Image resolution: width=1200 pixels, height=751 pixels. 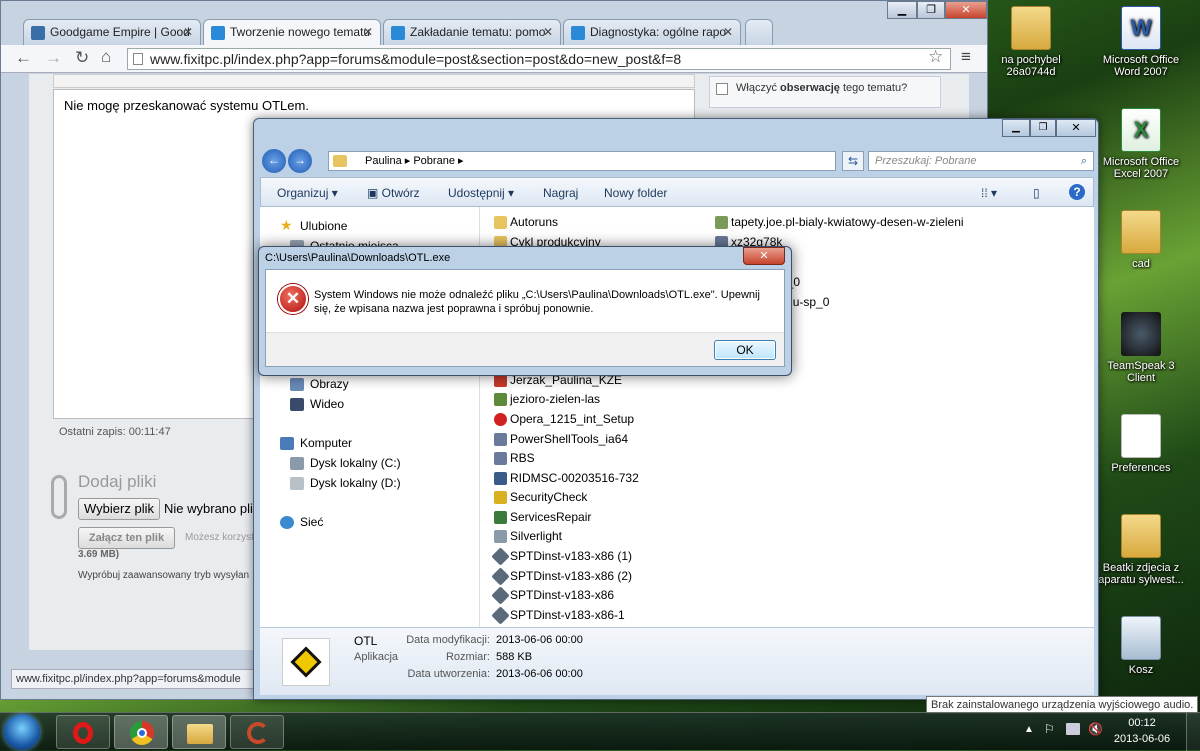 I want to click on desktop-icon-folder-na-pochybel: na pochybel 26a0744d, so click(x=1031, y=42).